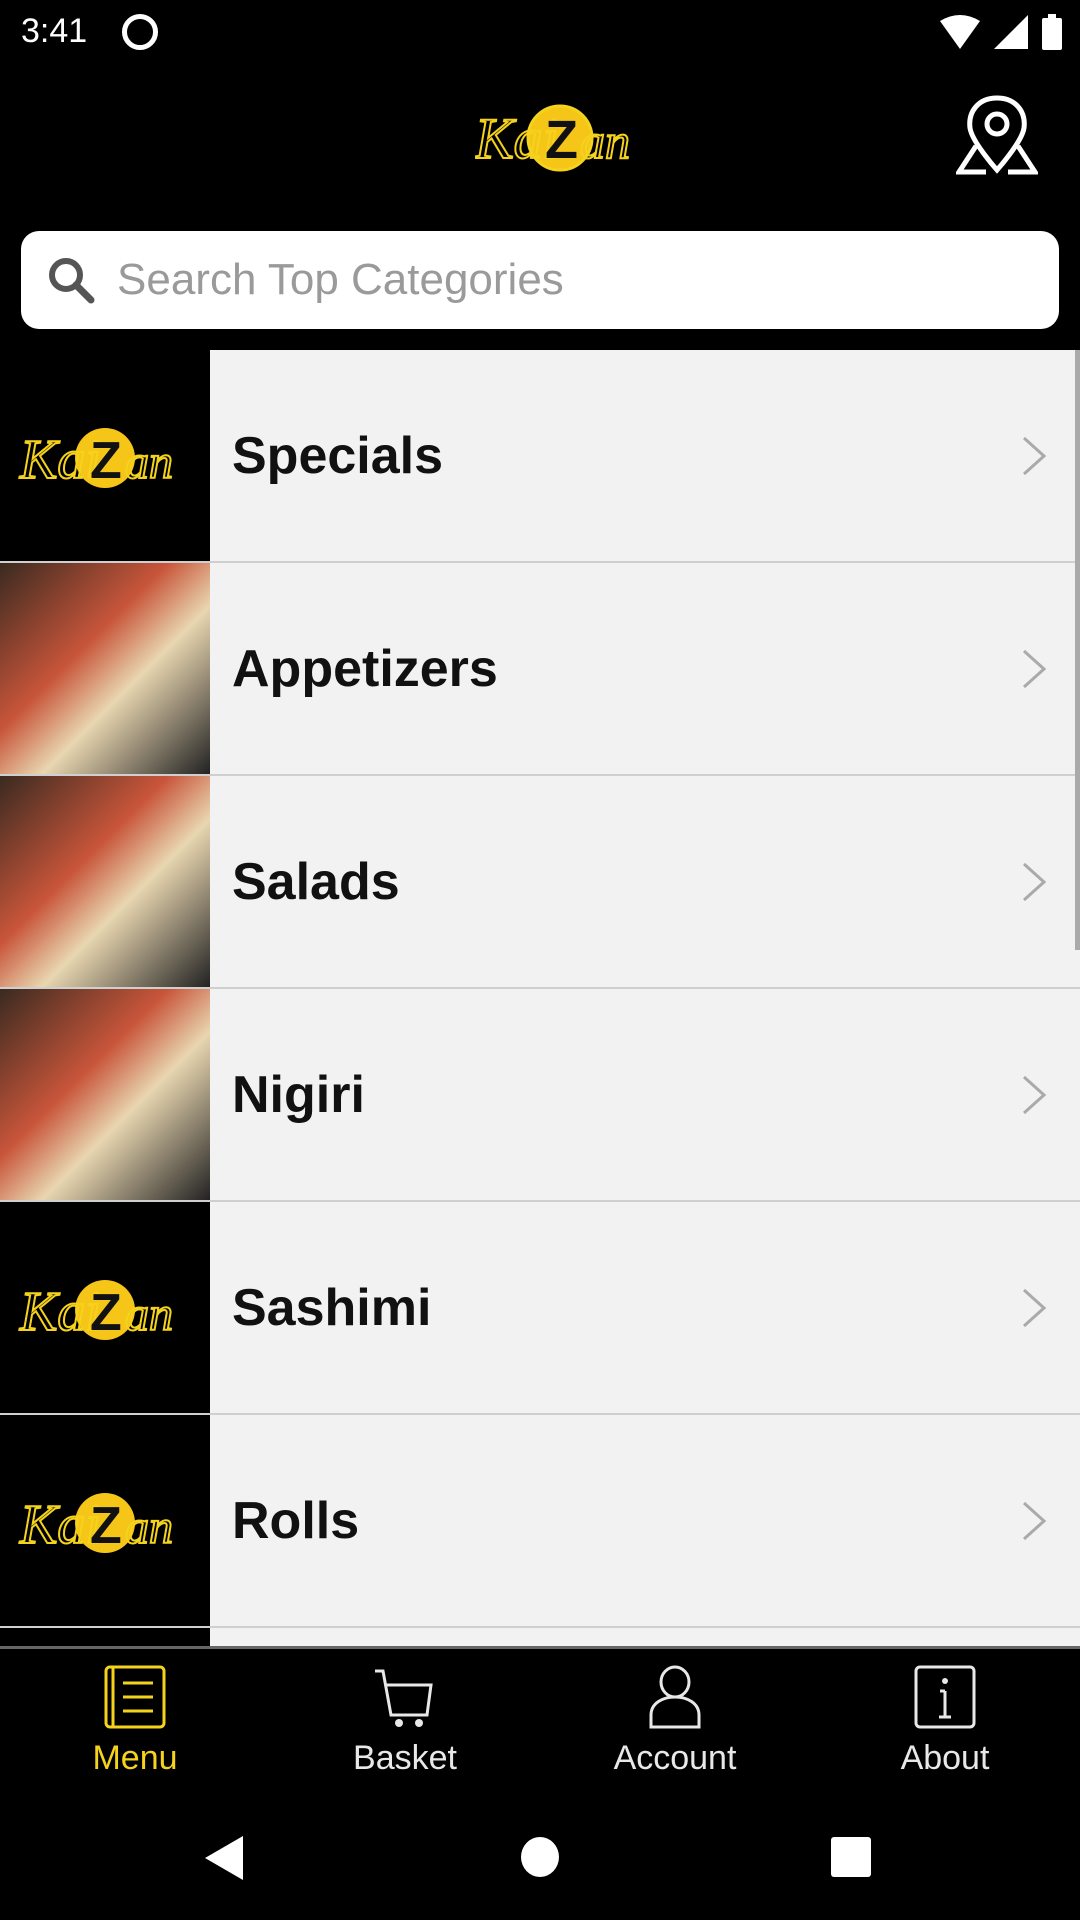 This screenshot has width=1080, height=1920. Describe the element at coordinates (675, 1697) in the screenshot. I see `person-icon` at that location.